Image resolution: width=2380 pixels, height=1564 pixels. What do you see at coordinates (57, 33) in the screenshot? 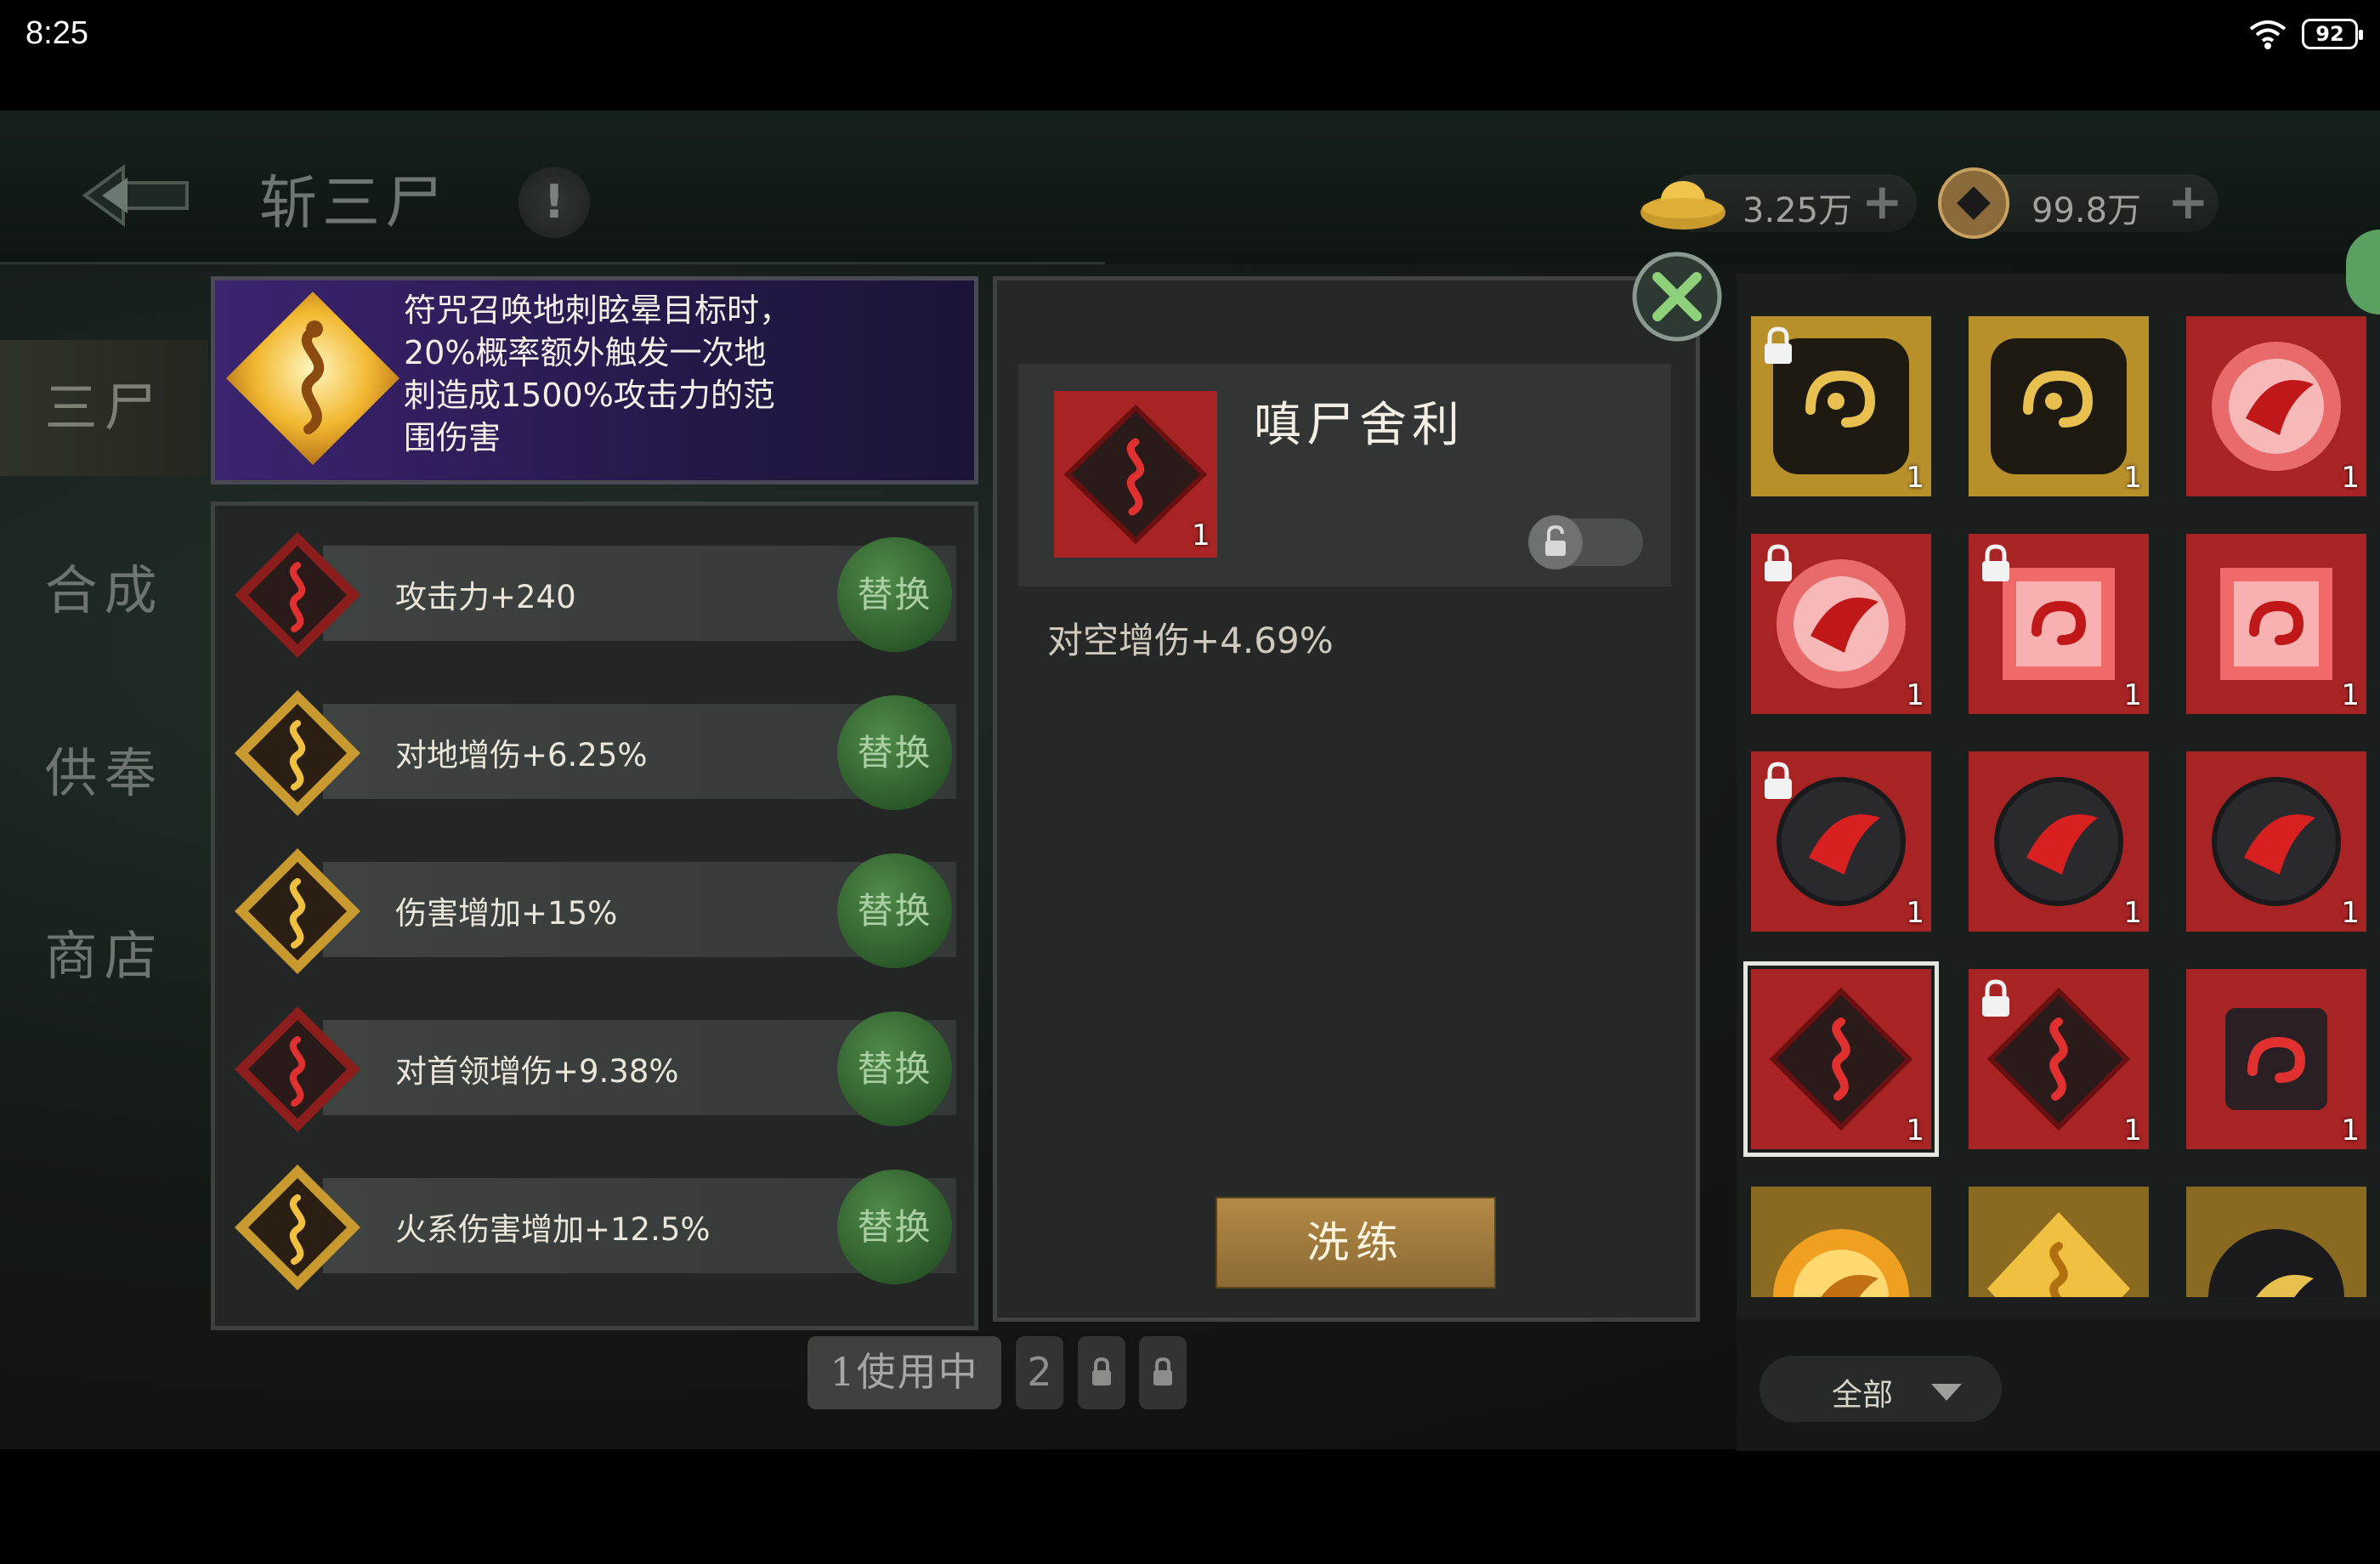
I see `clock: 8:25` at bounding box center [57, 33].